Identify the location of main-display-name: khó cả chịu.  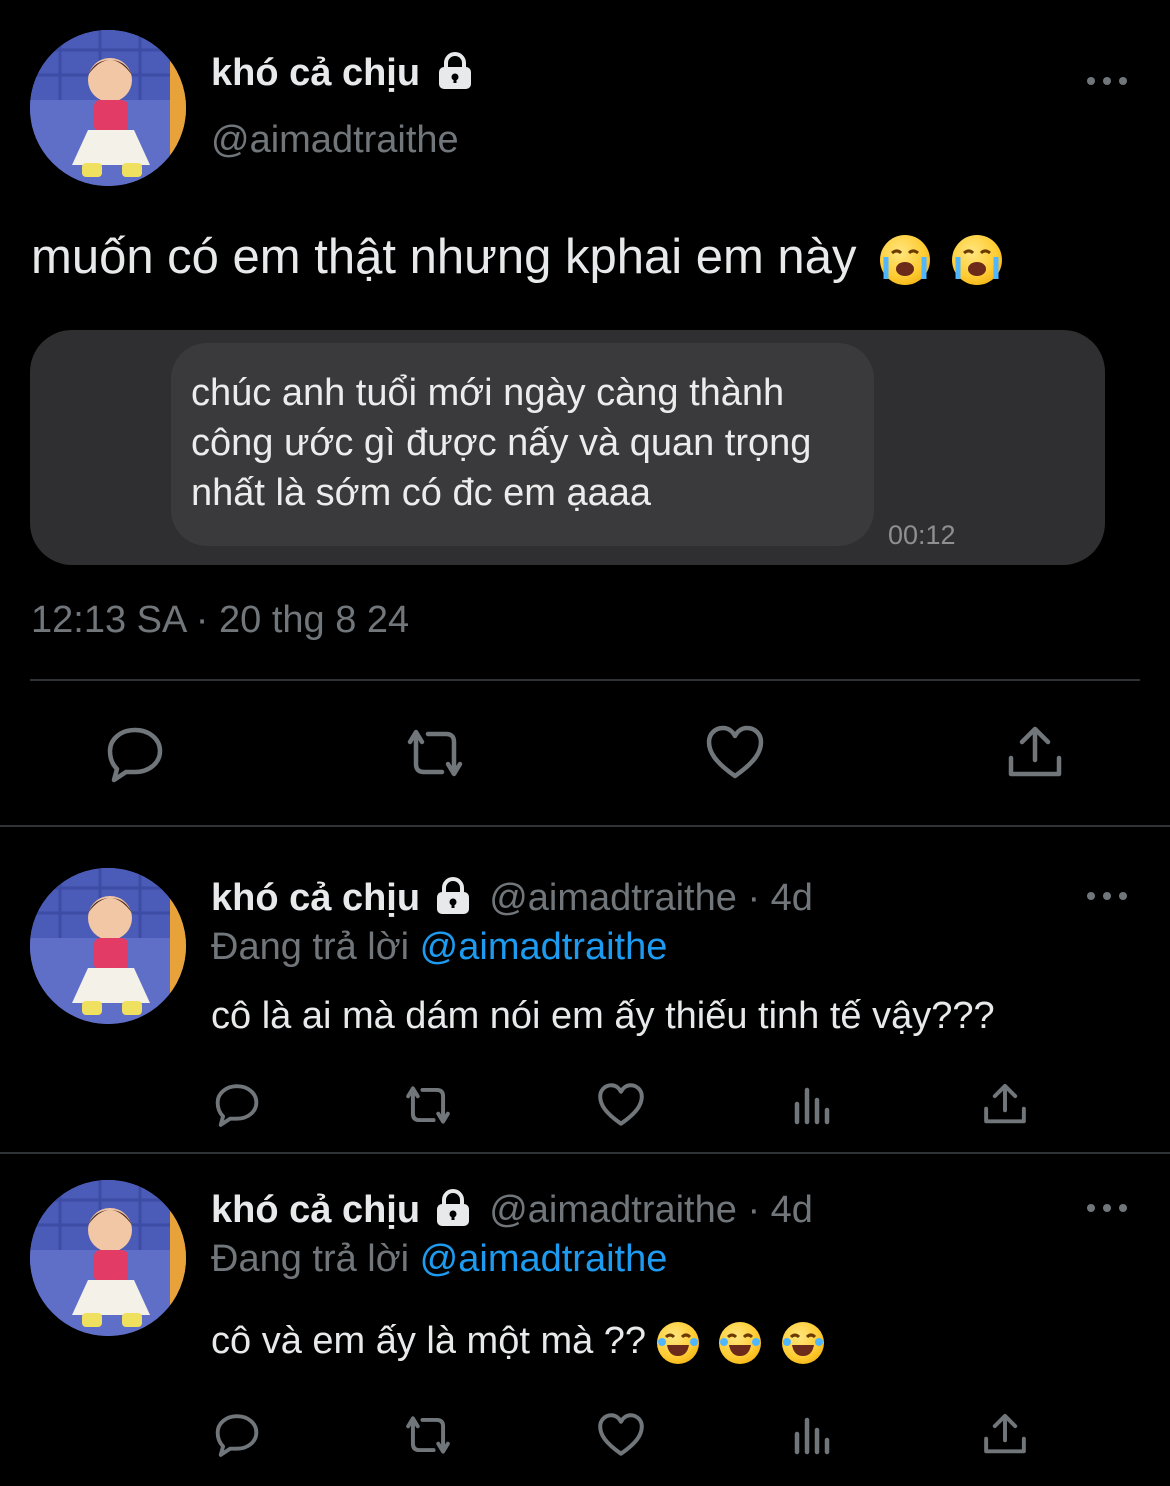
(343, 73).